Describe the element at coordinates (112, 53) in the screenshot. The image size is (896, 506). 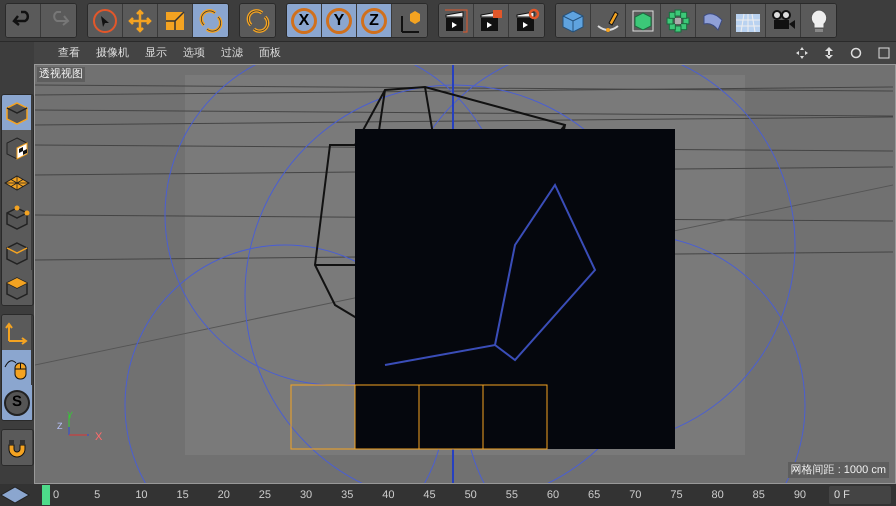
I see `menu-item: 摄像机` at that location.